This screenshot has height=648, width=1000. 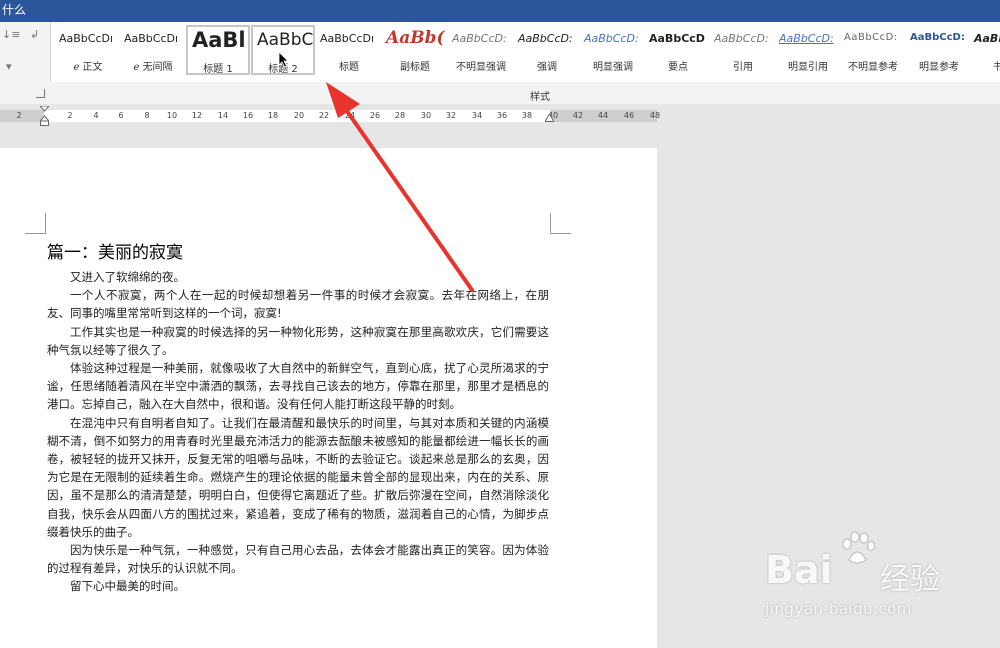 I want to click on style-name: ℯ 无间隔, so click(x=153, y=67).